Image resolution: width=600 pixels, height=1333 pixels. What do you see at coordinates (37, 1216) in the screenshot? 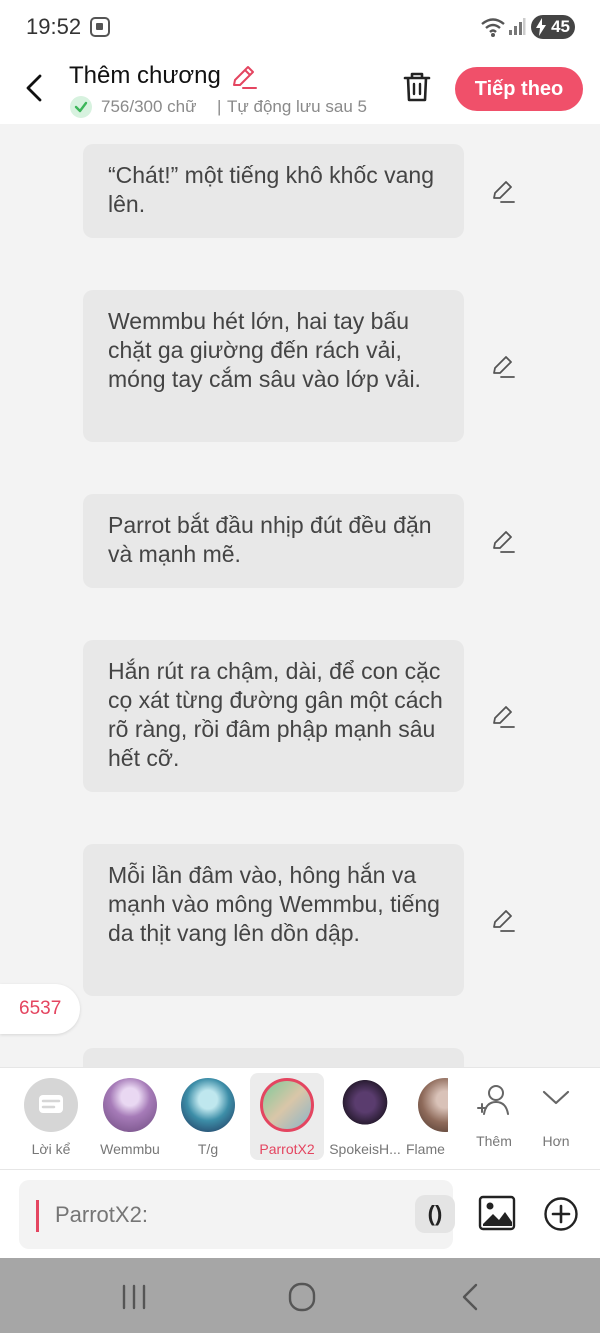
I see `text-caret` at bounding box center [37, 1216].